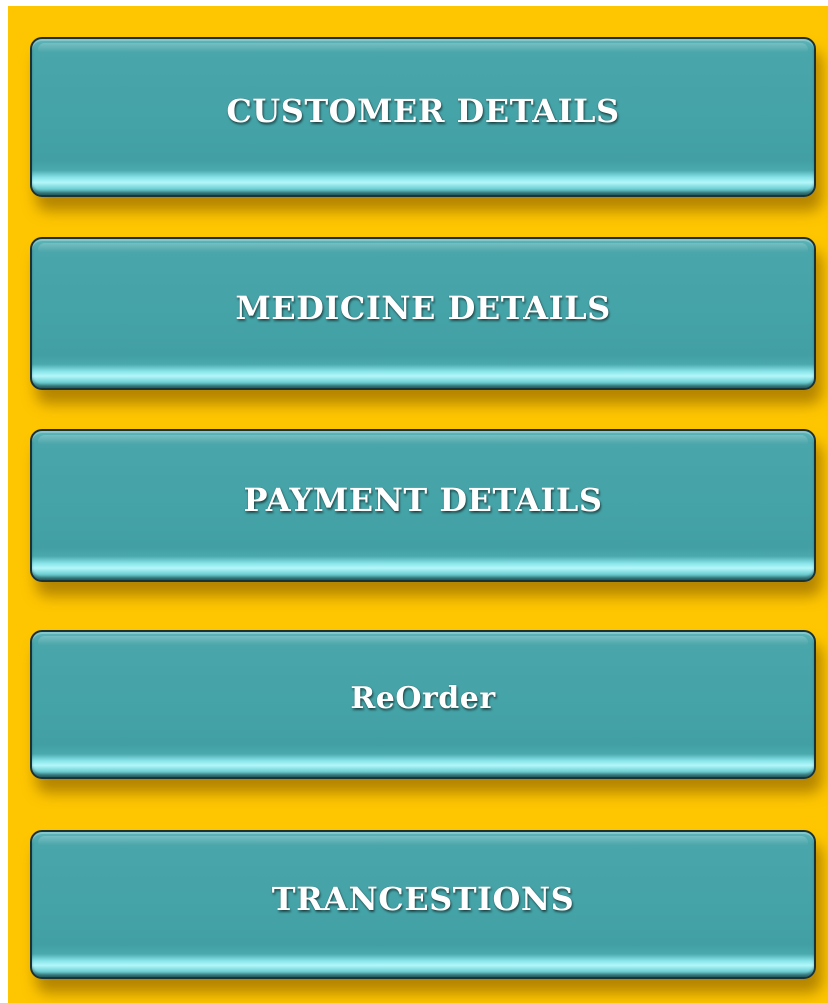 The height and width of the screenshot is (1003, 828). What do you see at coordinates (423, 499) in the screenshot?
I see `payment-details-label: PAYMENT DETAILS` at bounding box center [423, 499].